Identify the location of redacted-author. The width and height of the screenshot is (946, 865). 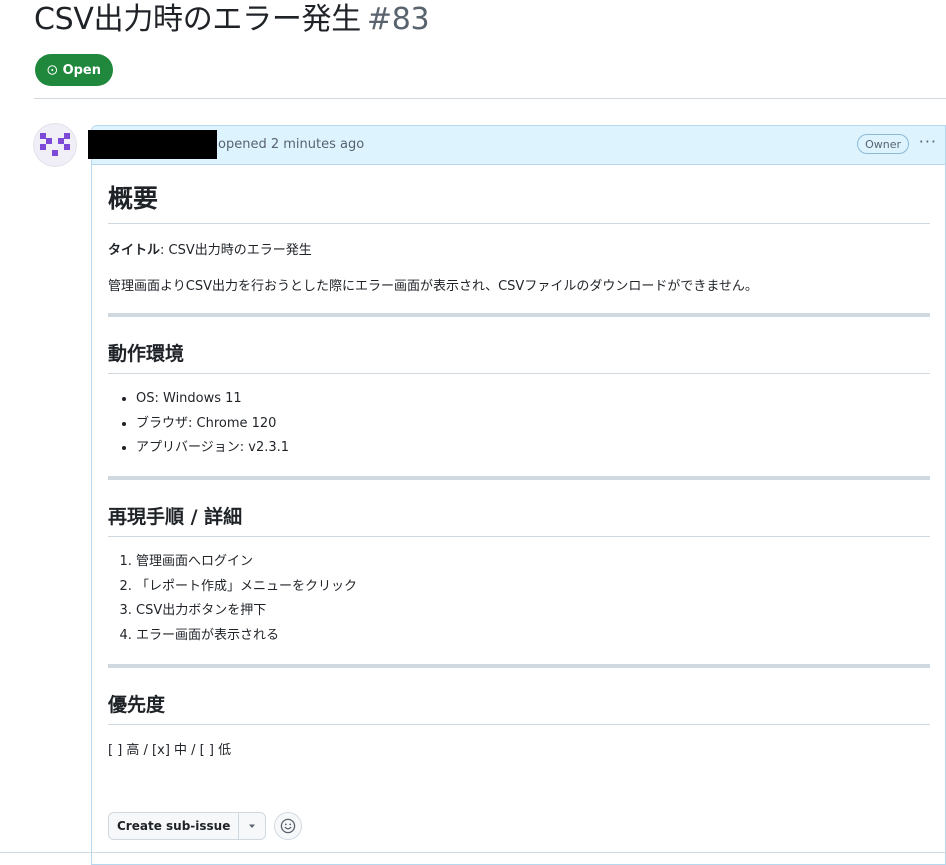
(152, 144).